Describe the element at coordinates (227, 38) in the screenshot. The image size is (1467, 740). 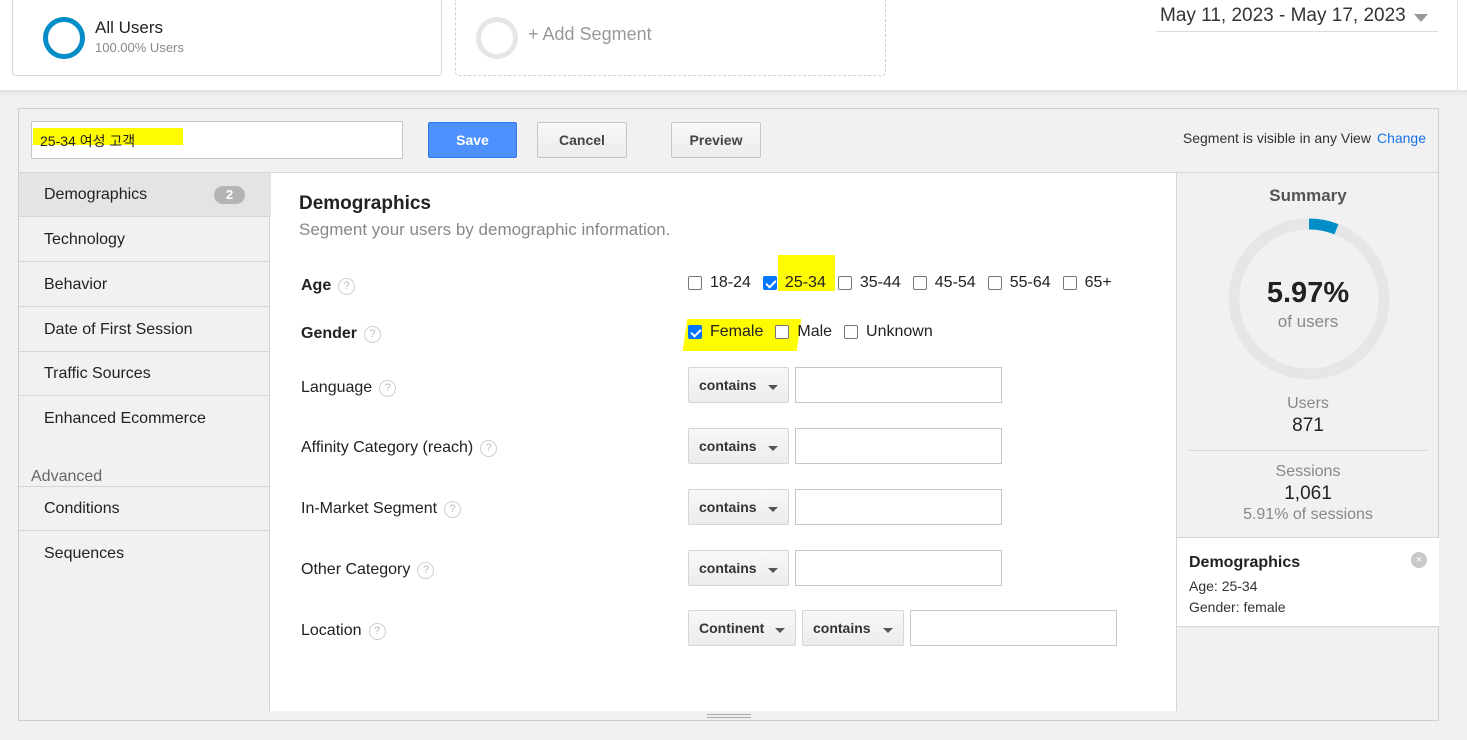
I see `segment-all-users: All Users 100.00% Users` at that location.